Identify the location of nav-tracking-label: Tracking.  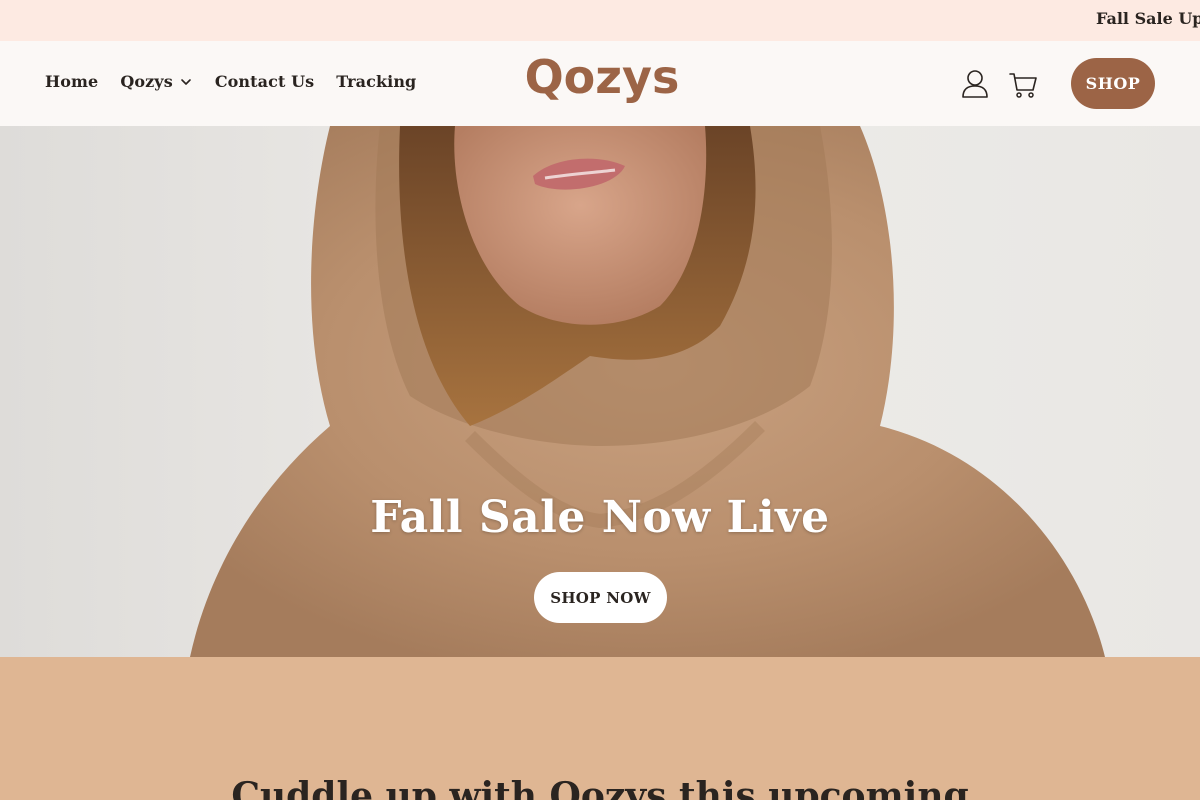
(376, 81).